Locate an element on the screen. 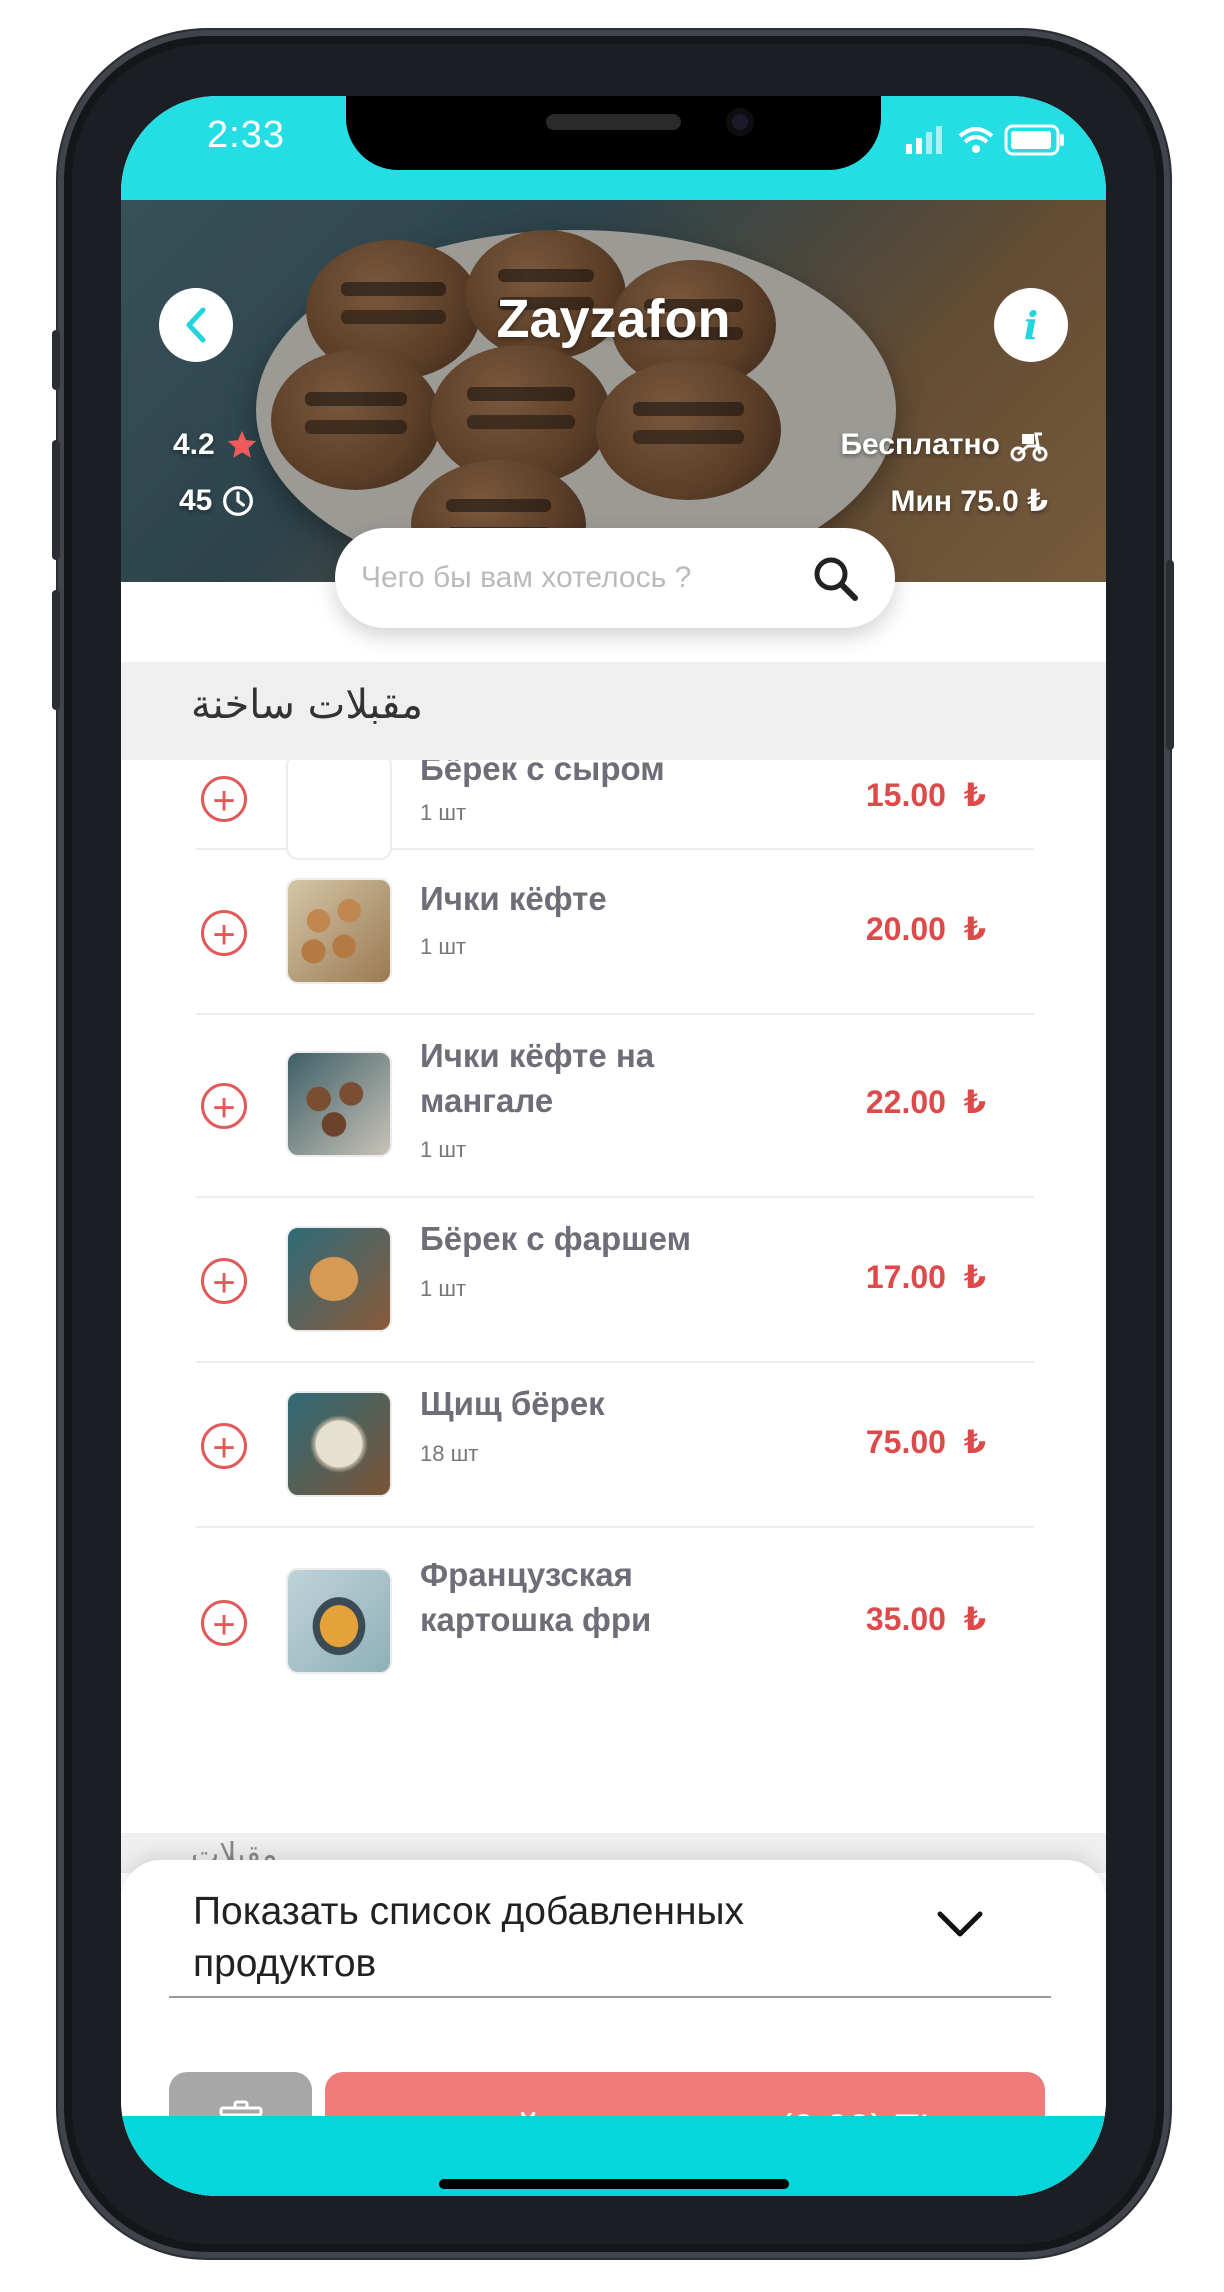 The width and height of the screenshot is (1224, 2292). item-price: 75.00 ₺ is located at coordinates (926, 1442).